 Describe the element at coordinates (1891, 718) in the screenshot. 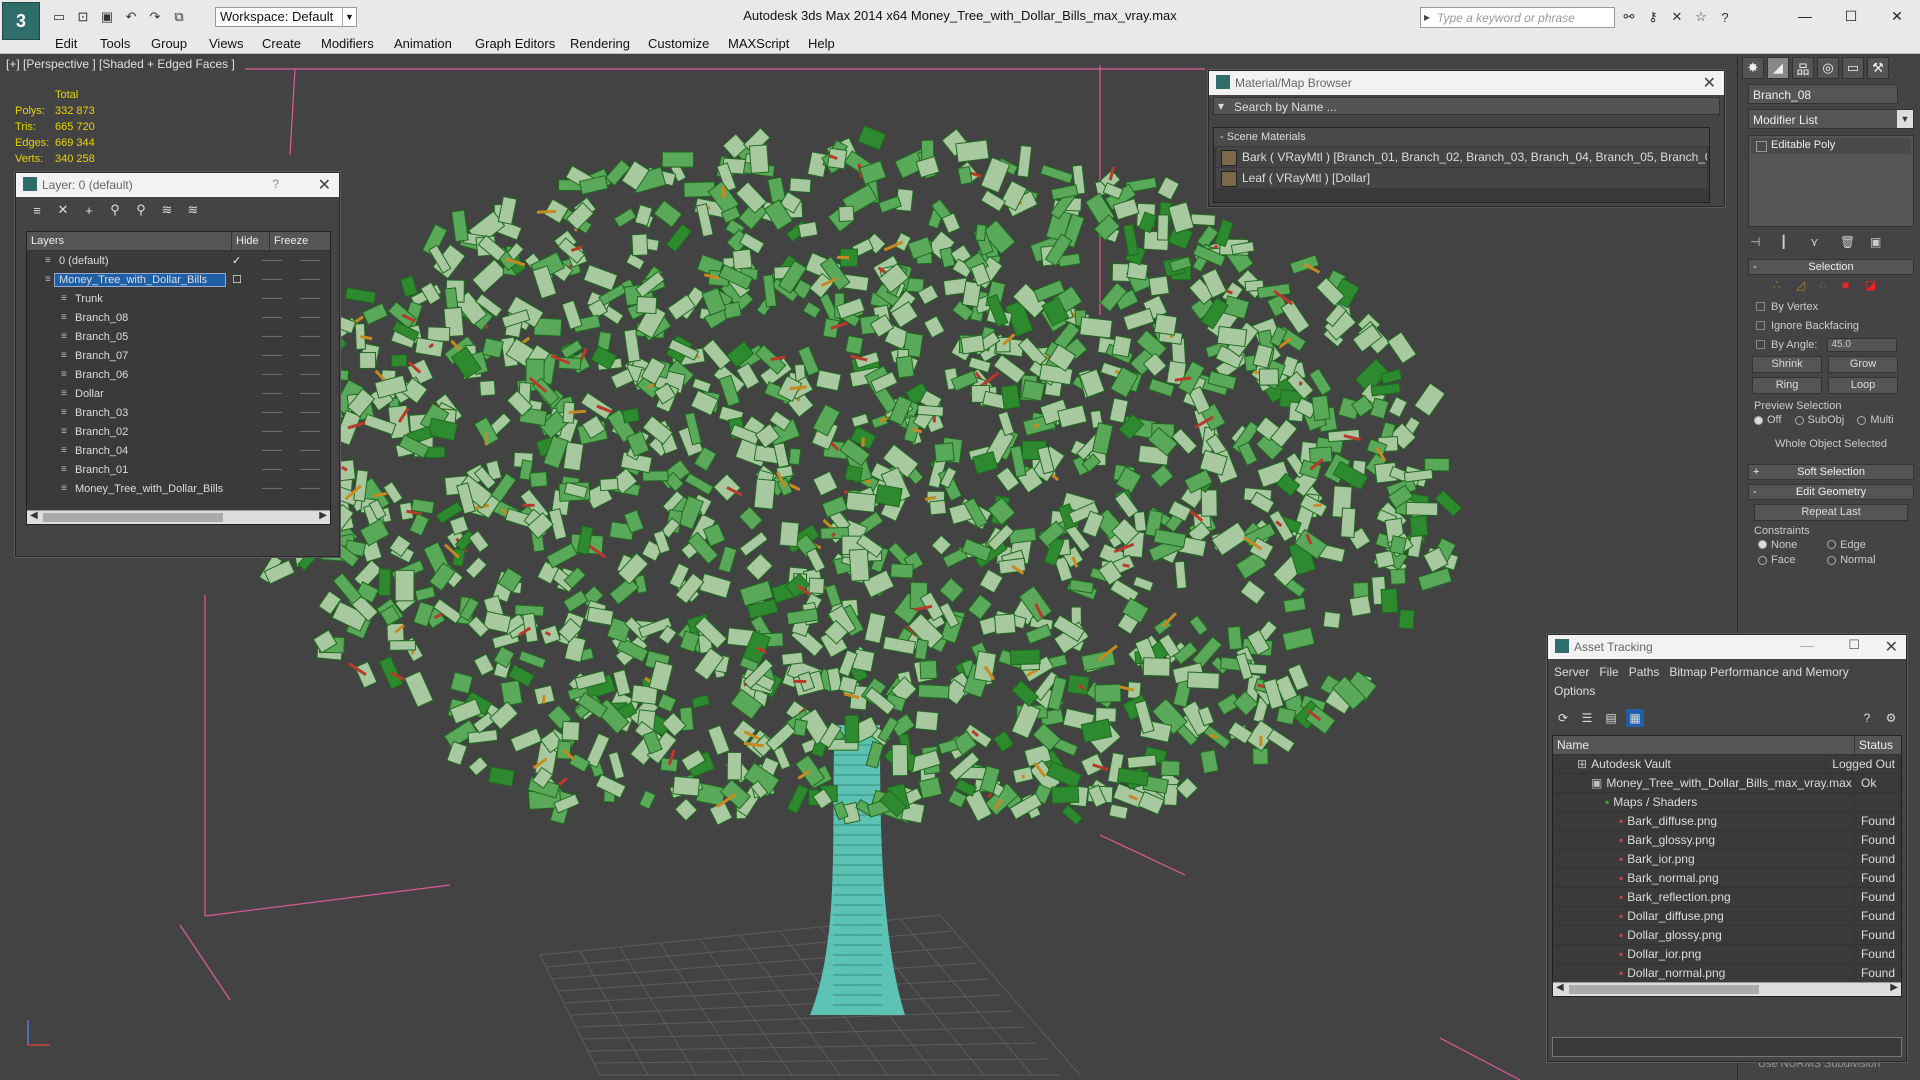

I see `settings-icon: ⚙` at that location.